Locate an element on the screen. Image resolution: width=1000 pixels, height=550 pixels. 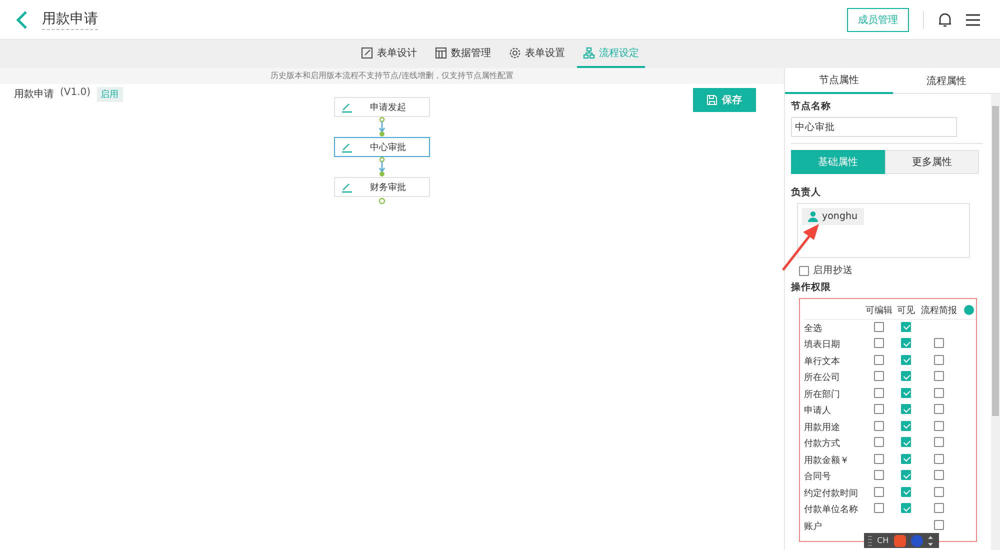
column-header: 流程简报 is located at coordinates (939, 310).